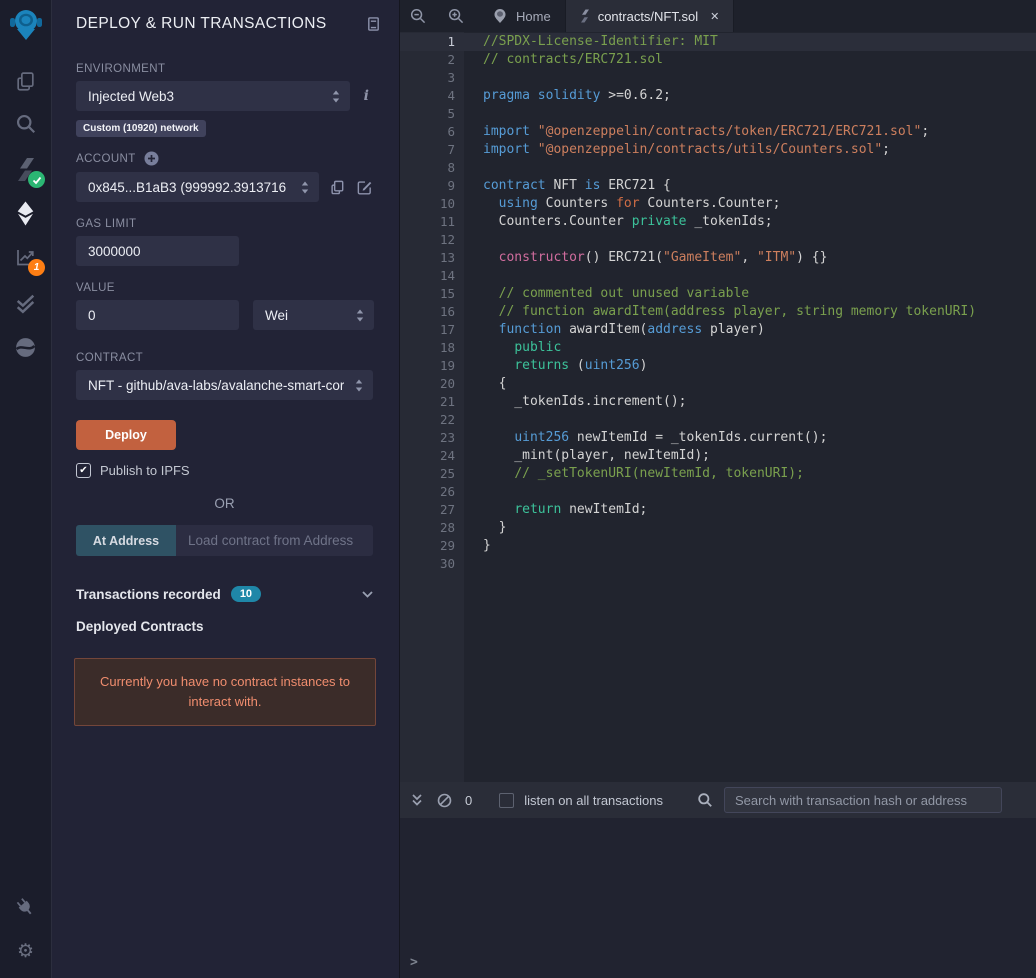  I want to click on or-divider: OR, so click(224, 503).